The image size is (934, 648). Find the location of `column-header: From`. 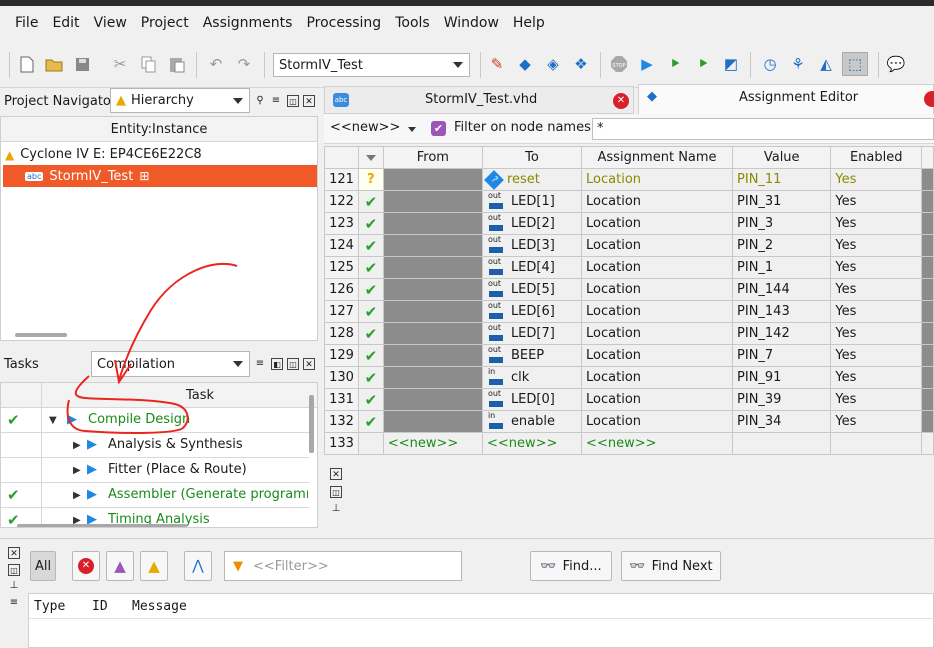

column-header: From is located at coordinates (432, 157).